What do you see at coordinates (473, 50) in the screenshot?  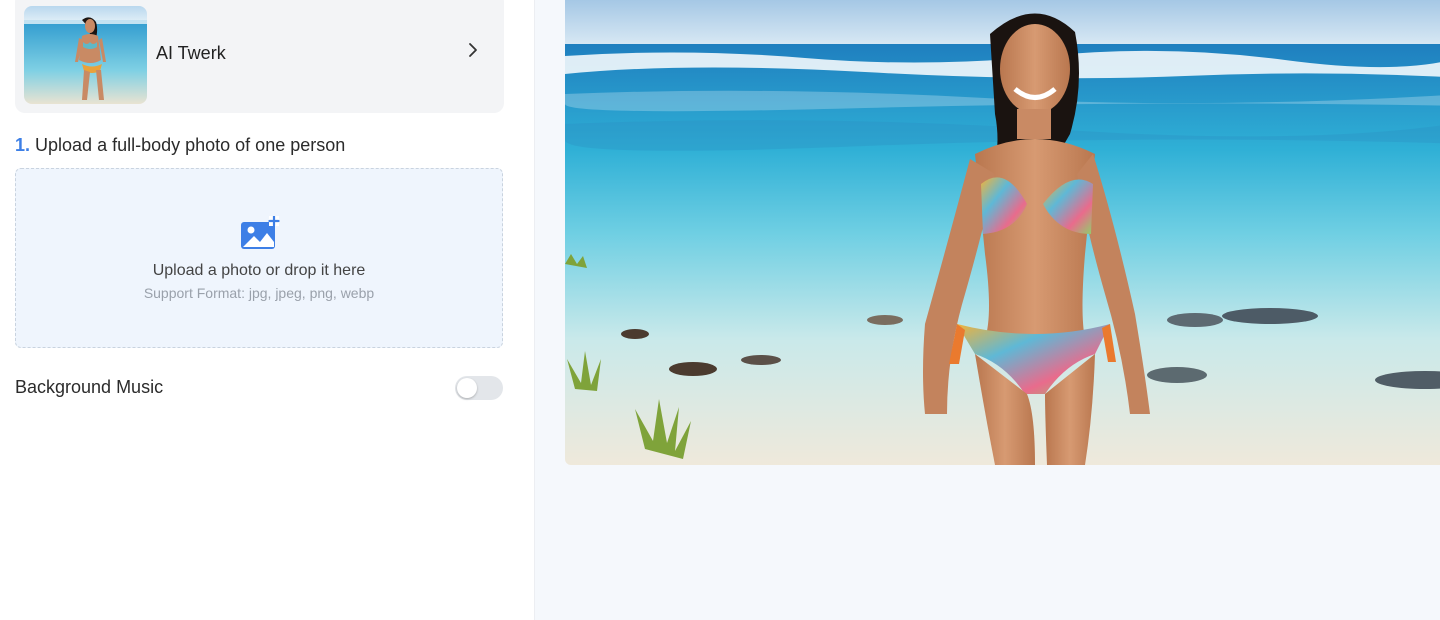 I see `chevron-right-icon` at bounding box center [473, 50].